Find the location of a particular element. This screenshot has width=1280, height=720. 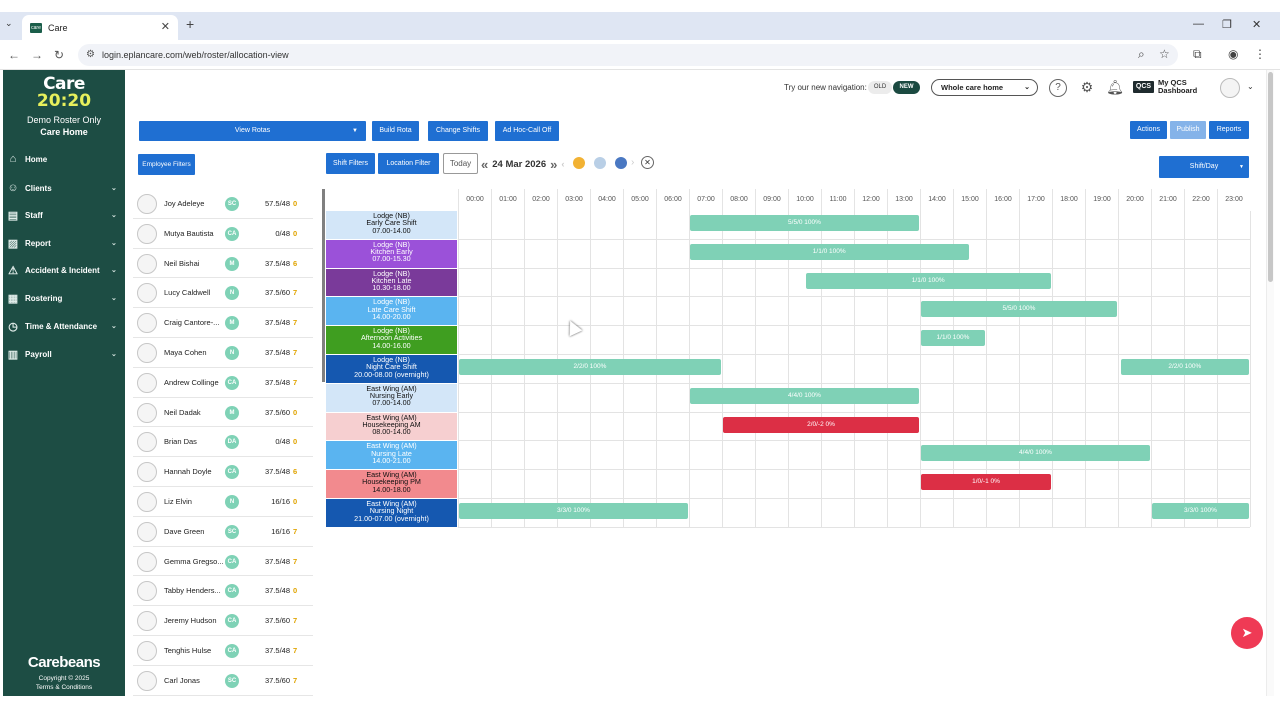

change-shifts-button: Change Shifts is located at coordinates (458, 131).